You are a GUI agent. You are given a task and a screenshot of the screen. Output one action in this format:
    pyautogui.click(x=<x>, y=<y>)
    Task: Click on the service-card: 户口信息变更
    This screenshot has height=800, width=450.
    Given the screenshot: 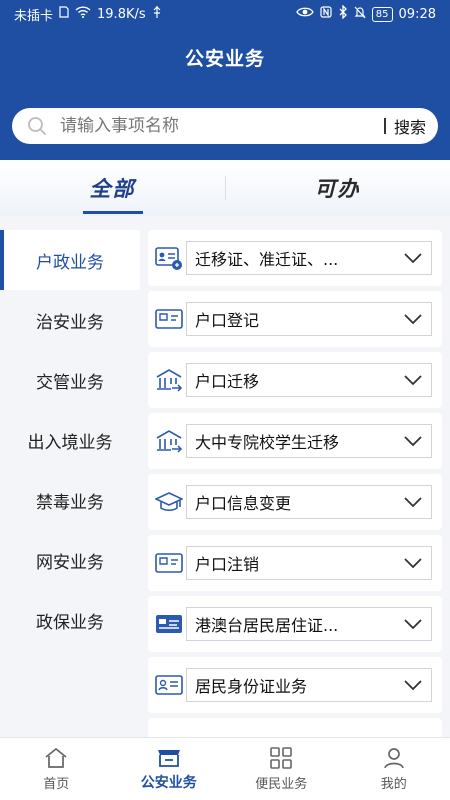 What is the action you would take?
    pyautogui.click(x=295, y=502)
    